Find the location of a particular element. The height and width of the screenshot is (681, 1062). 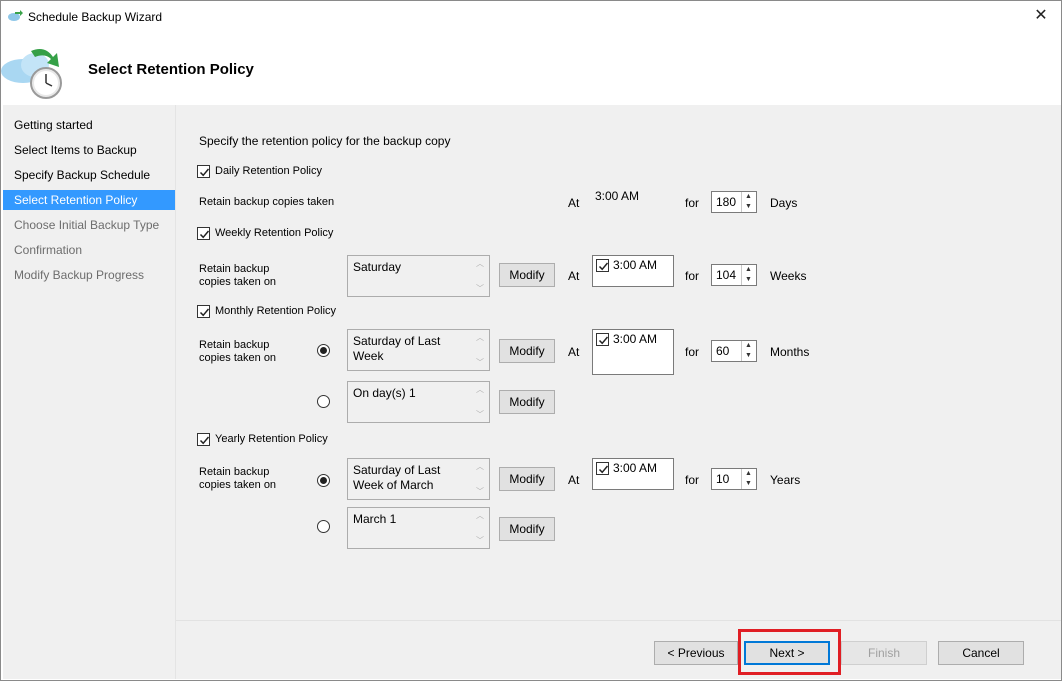

monthly-time-value: 3:00 AM is located at coordinates (635, 339).